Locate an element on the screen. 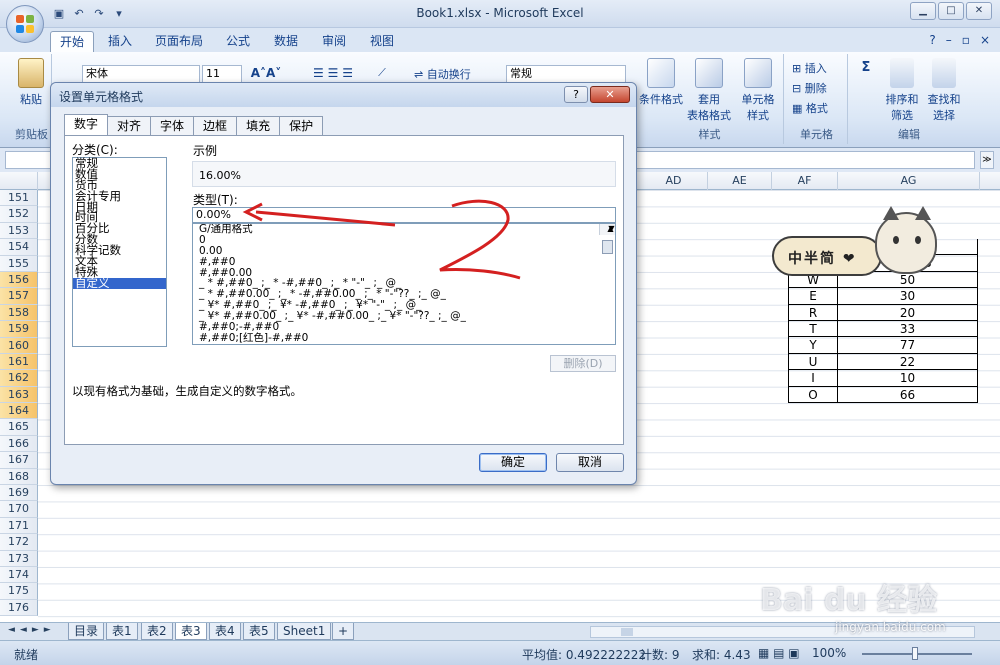  table-key-cell: O is located at coordinates (813, 394).